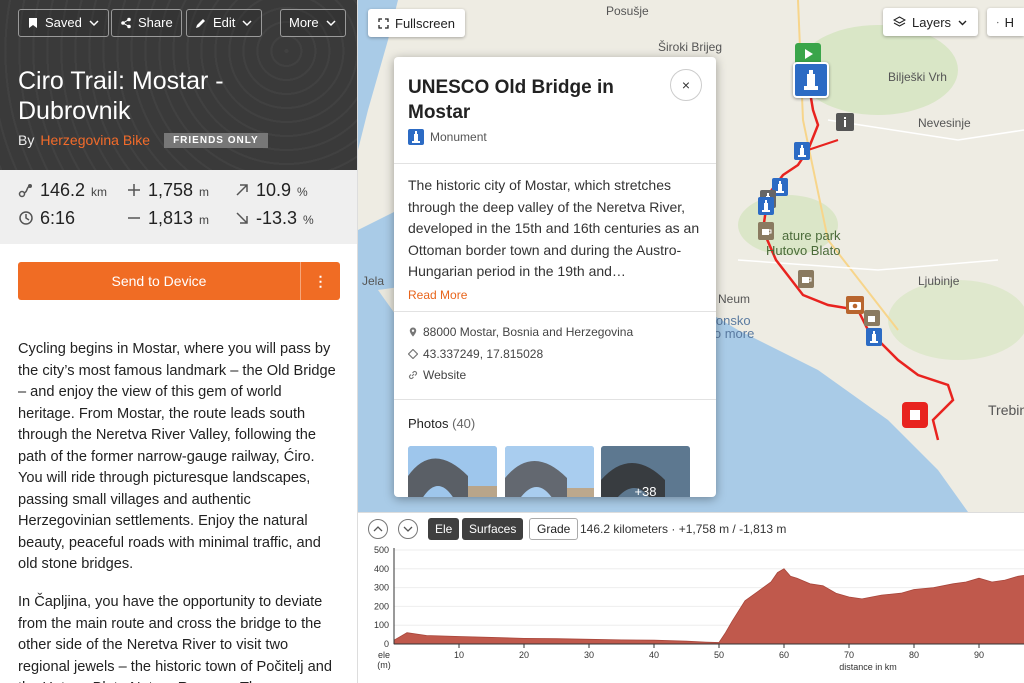 The height and width of the screenshot is (683, 1024). I want to click on min-grade-unit: %, so click(308, 220).